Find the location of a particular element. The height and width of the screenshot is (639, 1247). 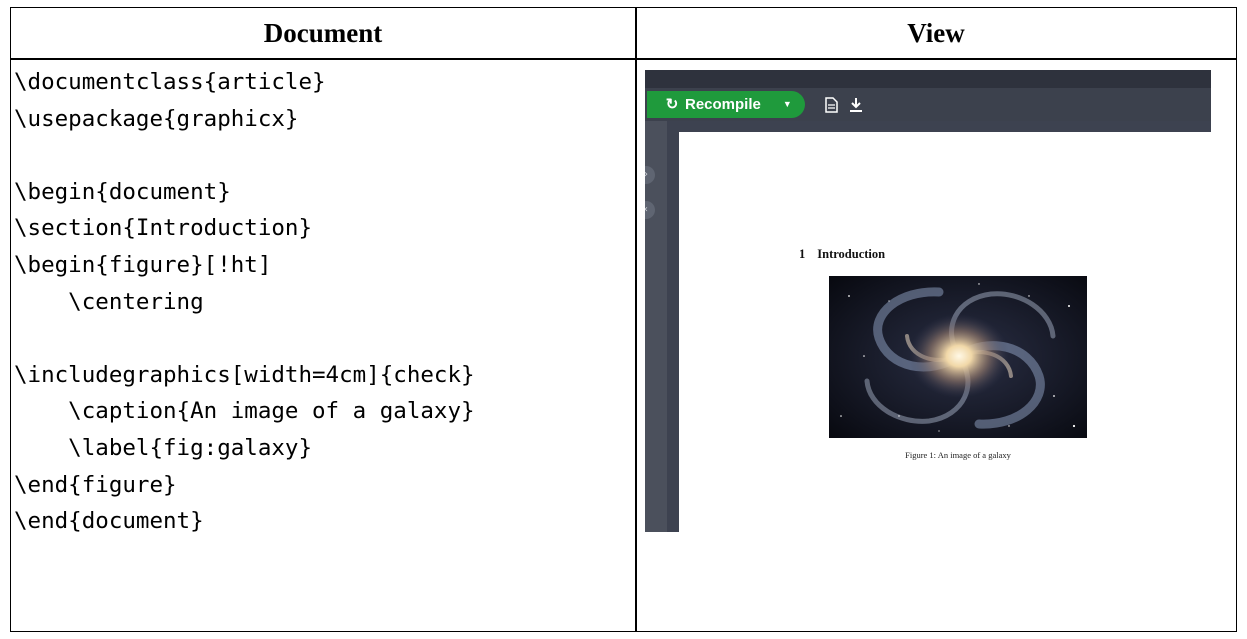

code-line: \includegraphics[width=4cm]{check} is located at coordinates (244, 374).